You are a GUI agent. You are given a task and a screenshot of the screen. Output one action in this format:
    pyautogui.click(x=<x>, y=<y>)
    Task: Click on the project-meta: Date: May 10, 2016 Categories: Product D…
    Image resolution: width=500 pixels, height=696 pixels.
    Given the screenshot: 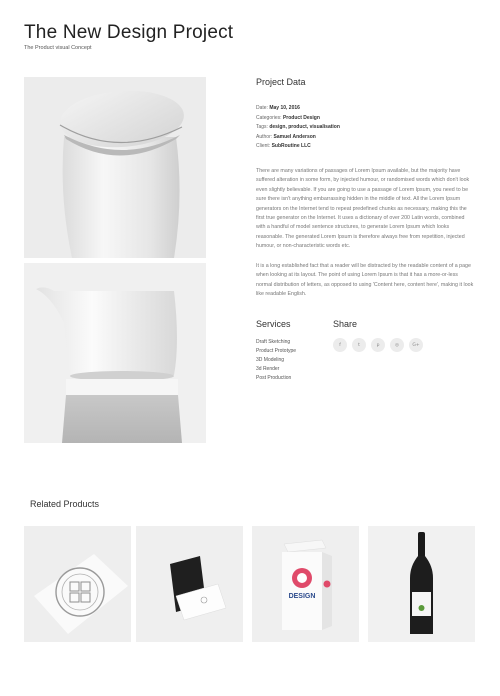 What is the action you would take?
    pyautogui.click(x=298, y=128)
    